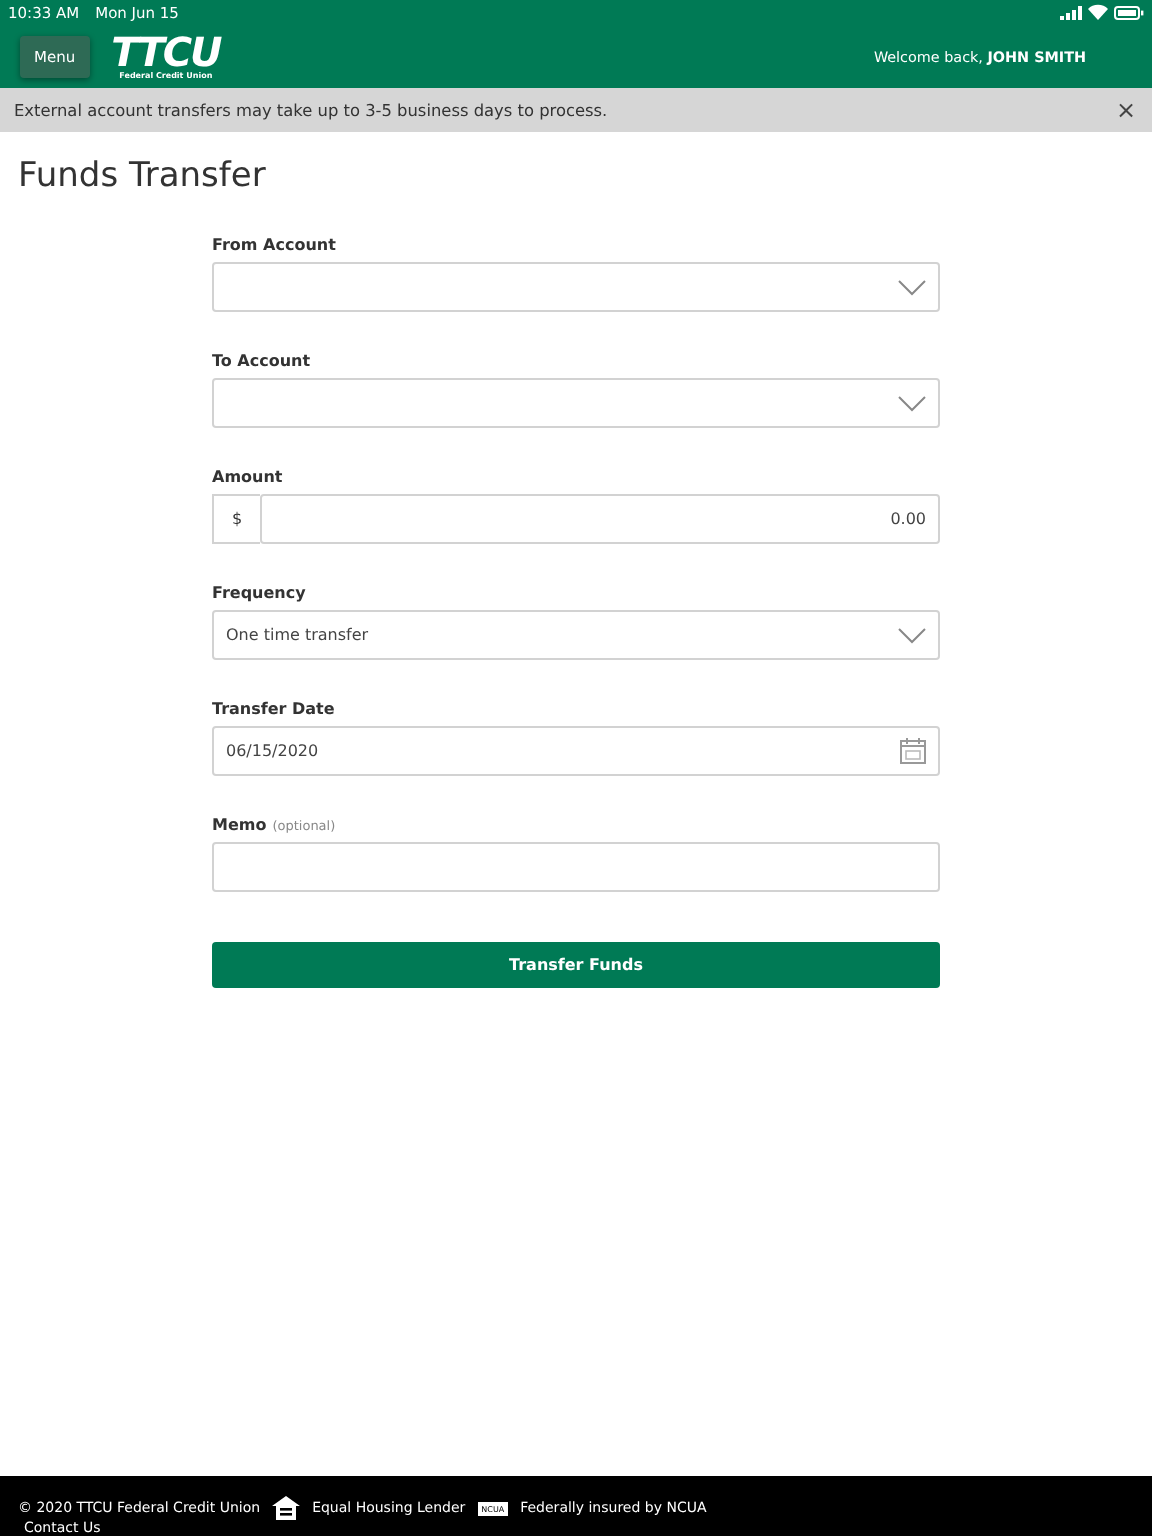 Image resolution: width=1152 pixels, height=1536 pixels. Describe the element at coordinates (273, 709) in the screenshot. I see `field-label: Transfer Date` at that location.